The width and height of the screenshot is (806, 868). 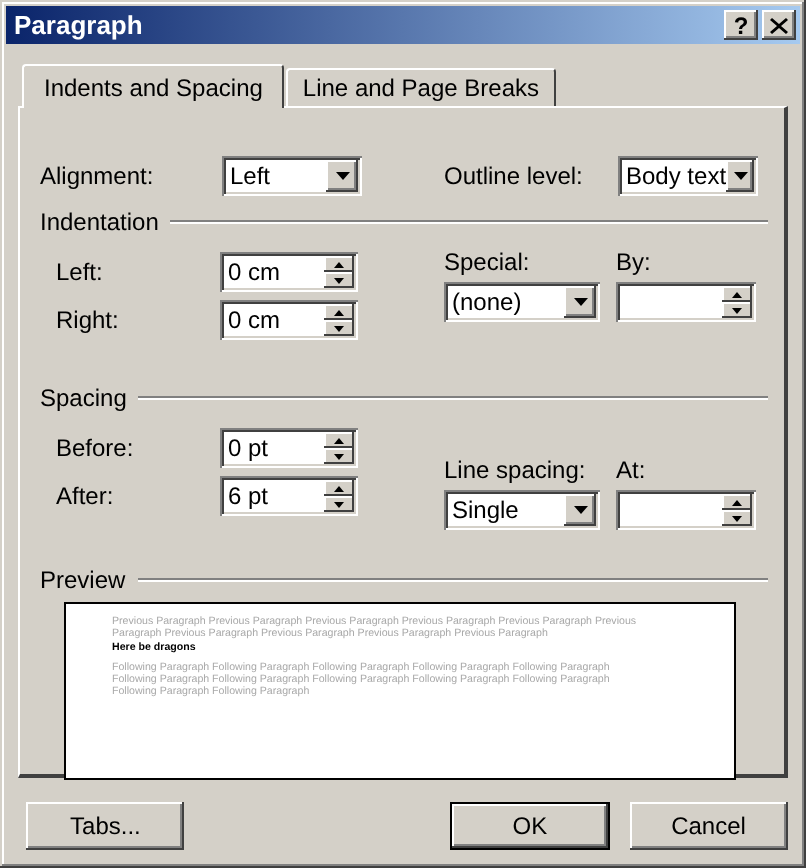 What do you see at coordinates (688, 176) in the screenshot?
I see `dropdown: Body text` at bounding box center [688, 176].